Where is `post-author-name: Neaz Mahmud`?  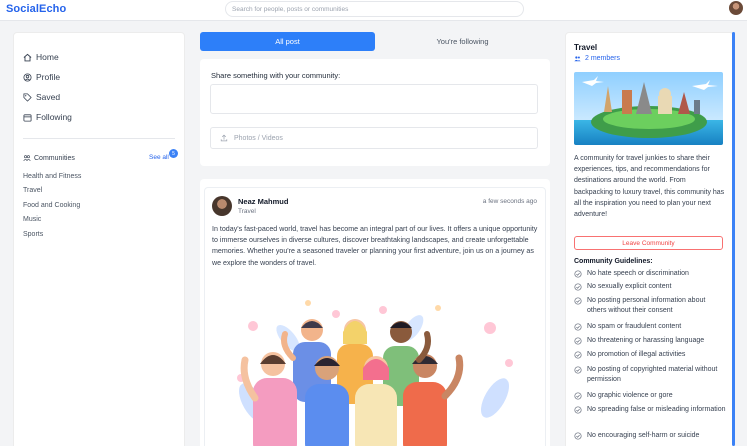
post-author-name: Neaz Mahmud is located at coordinates (263, 201).